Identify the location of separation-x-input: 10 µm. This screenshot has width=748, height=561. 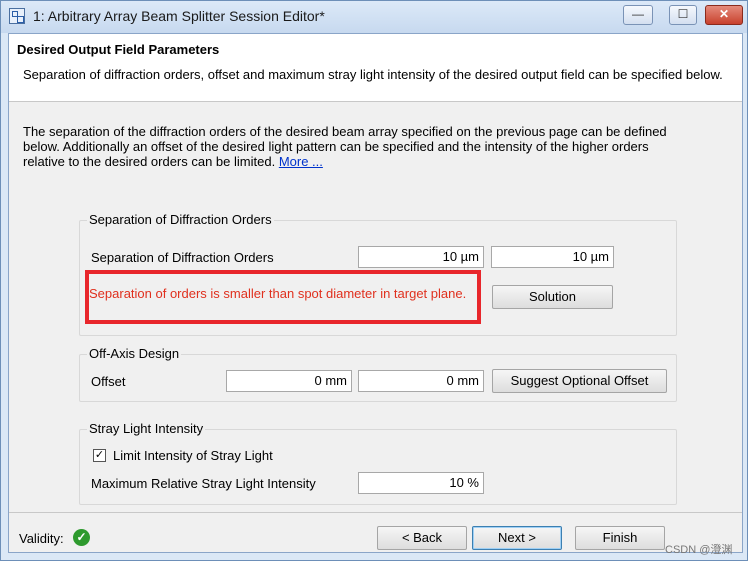
(421, 257).